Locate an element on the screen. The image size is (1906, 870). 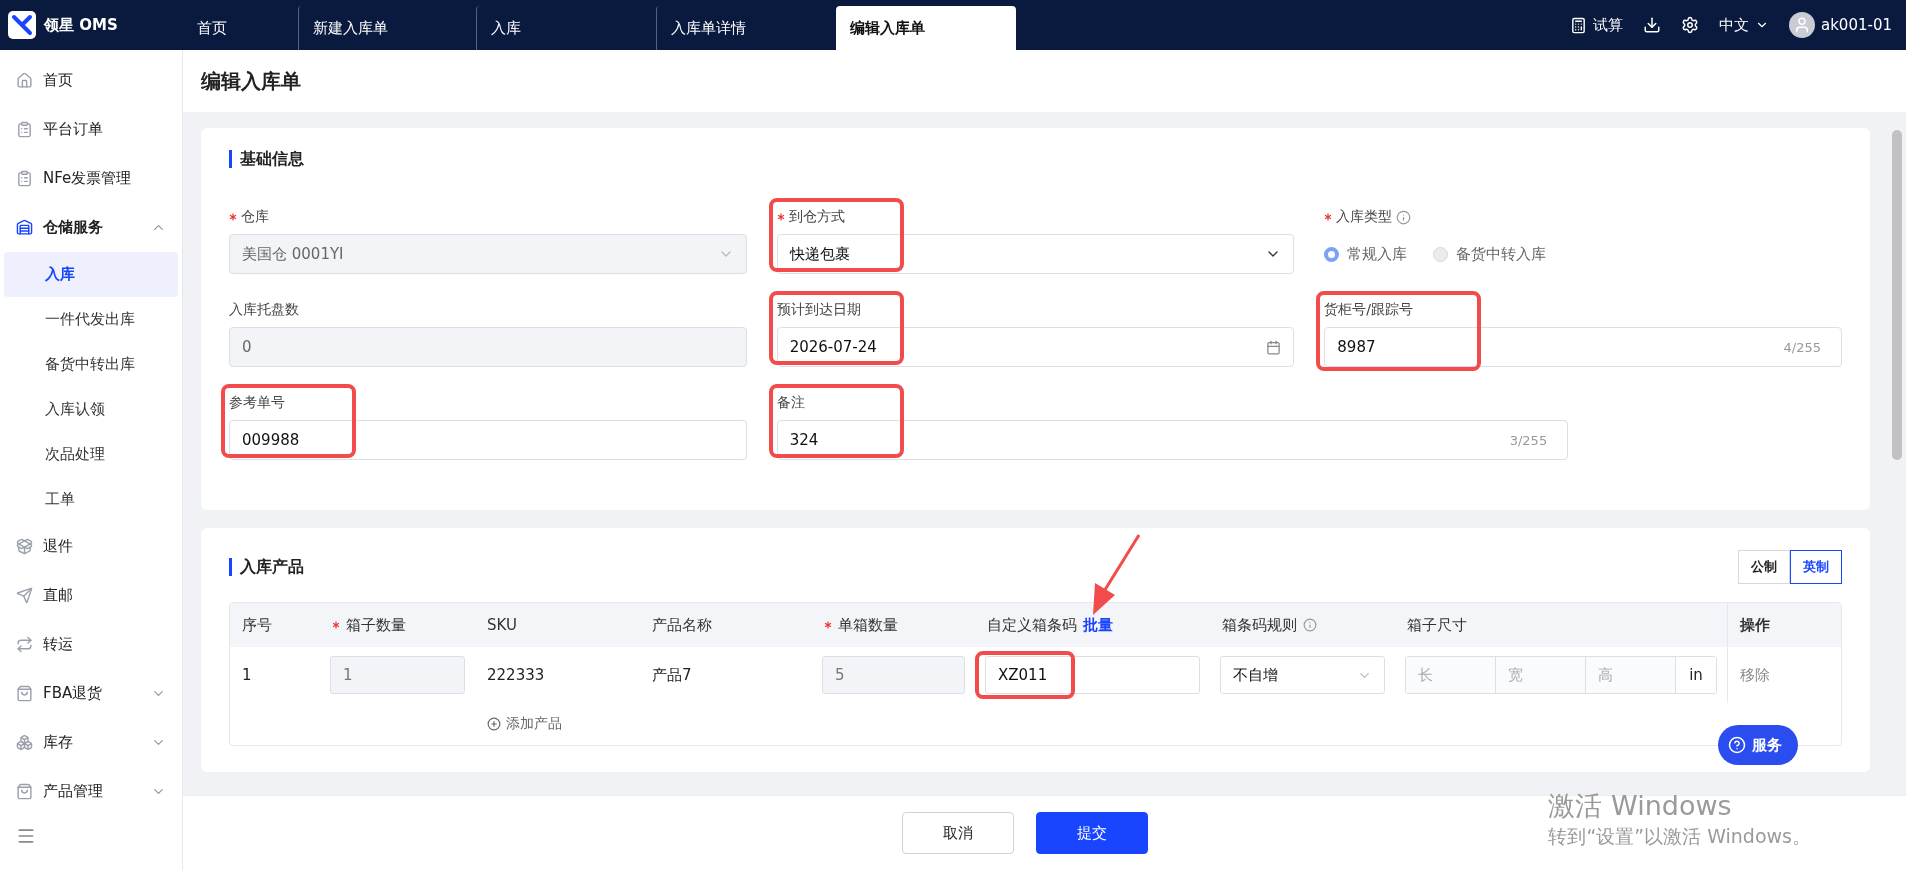
dimension-field: 长 宽 高 in is located at coordinates (1561, 675).